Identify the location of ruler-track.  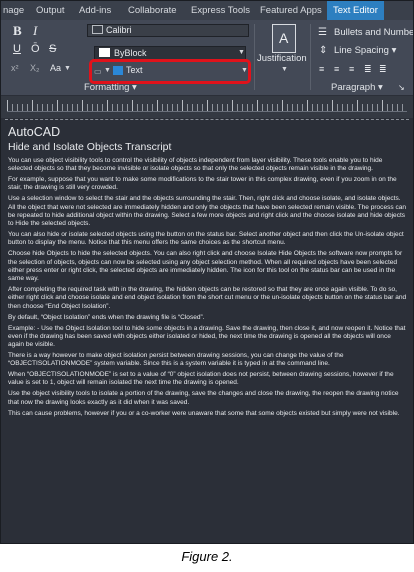
(207, 105).